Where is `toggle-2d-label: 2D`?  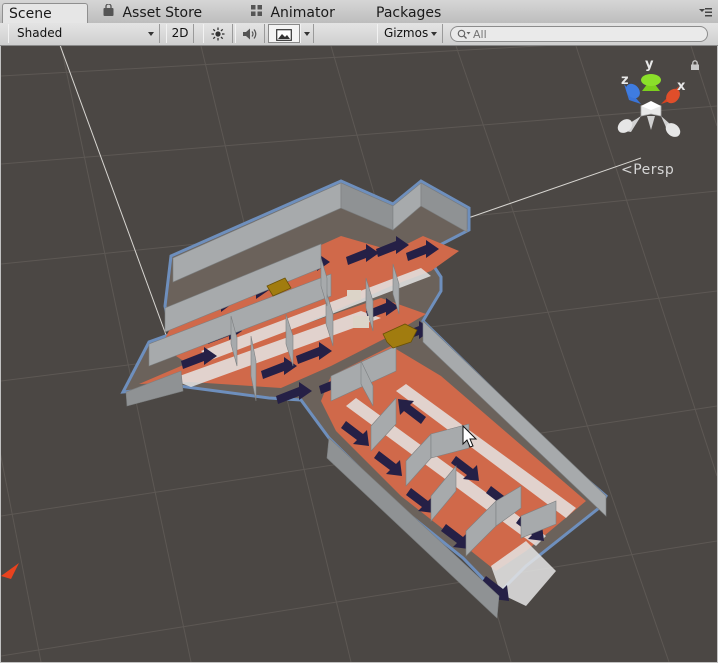 toggle-2d-label: 2D is located at coordinates (180, 33).